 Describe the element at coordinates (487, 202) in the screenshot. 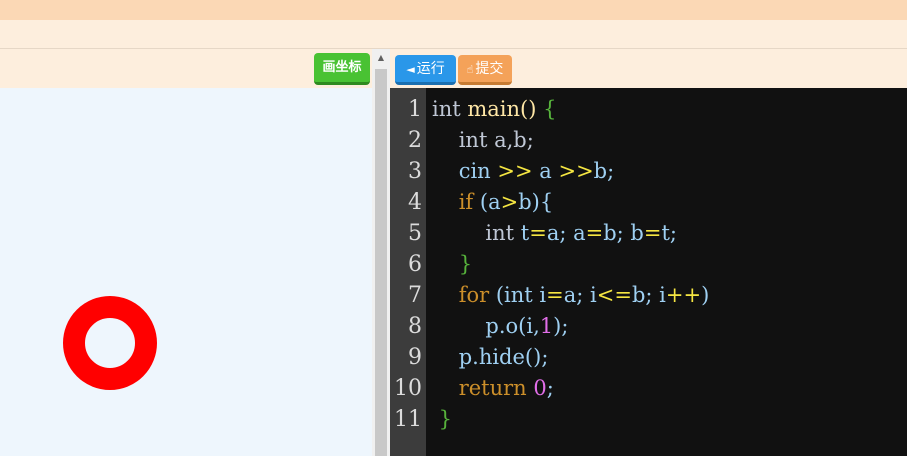

I see `code-token: (a` at that location.